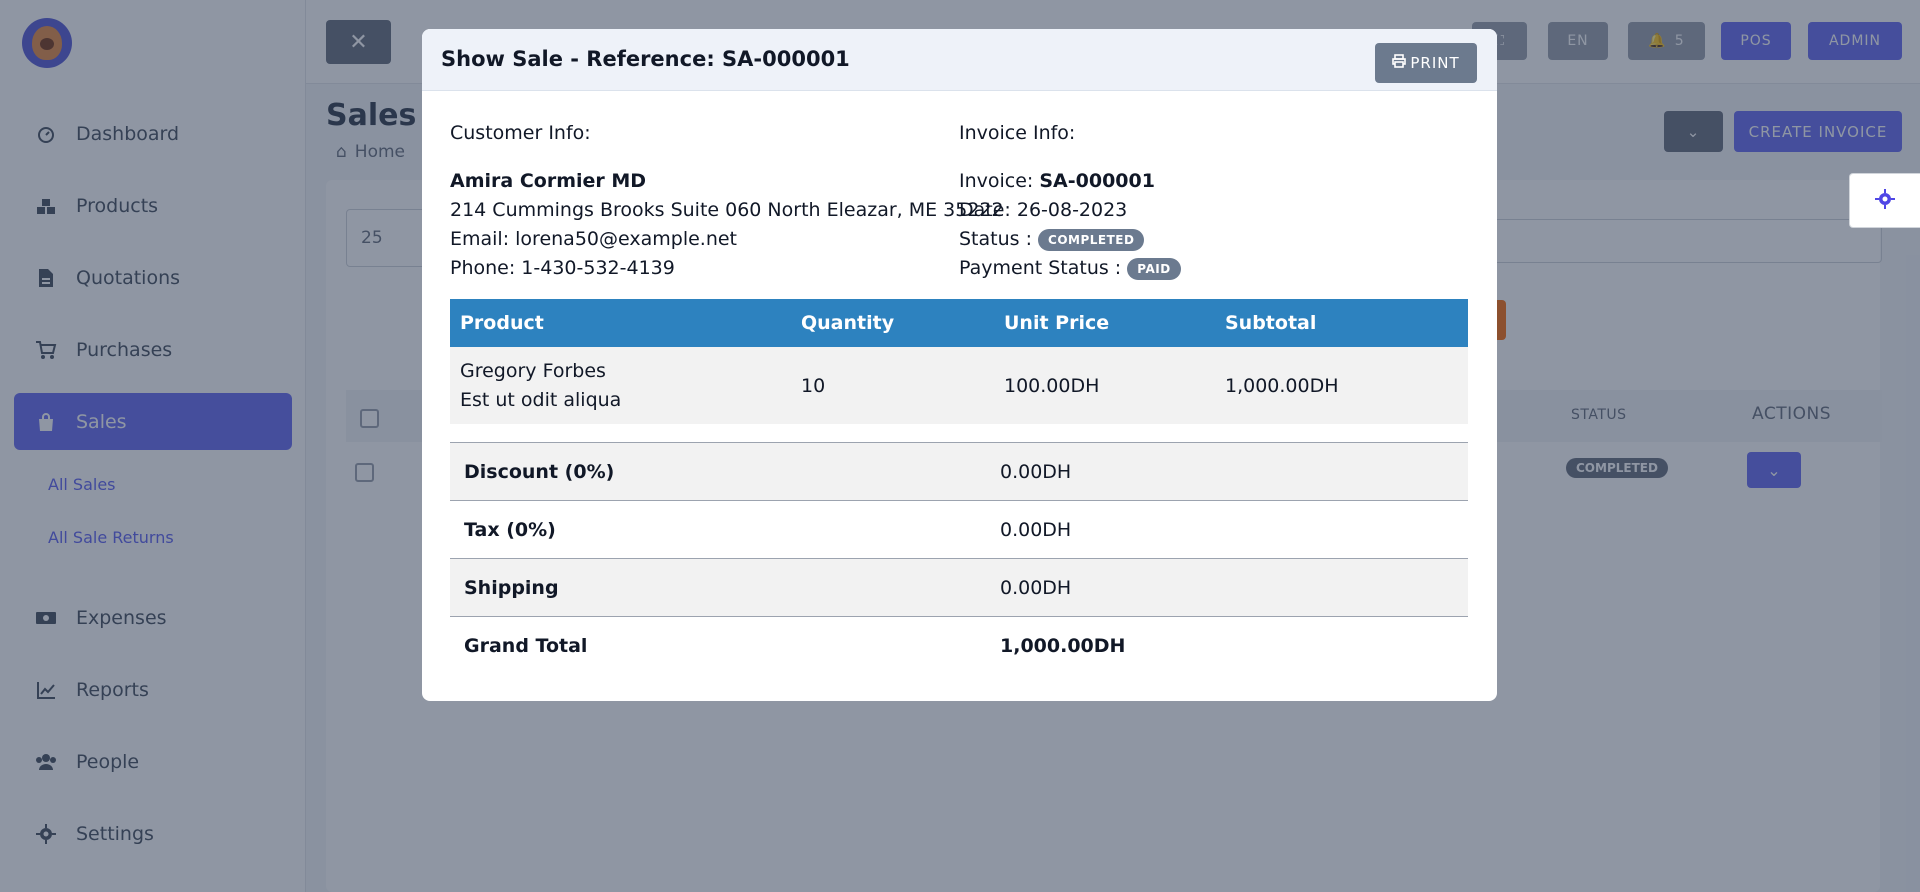 The height and width of the screenshot is (892, 1920). I want to click on payment-status-badge: PAID, so click(1154, 268).